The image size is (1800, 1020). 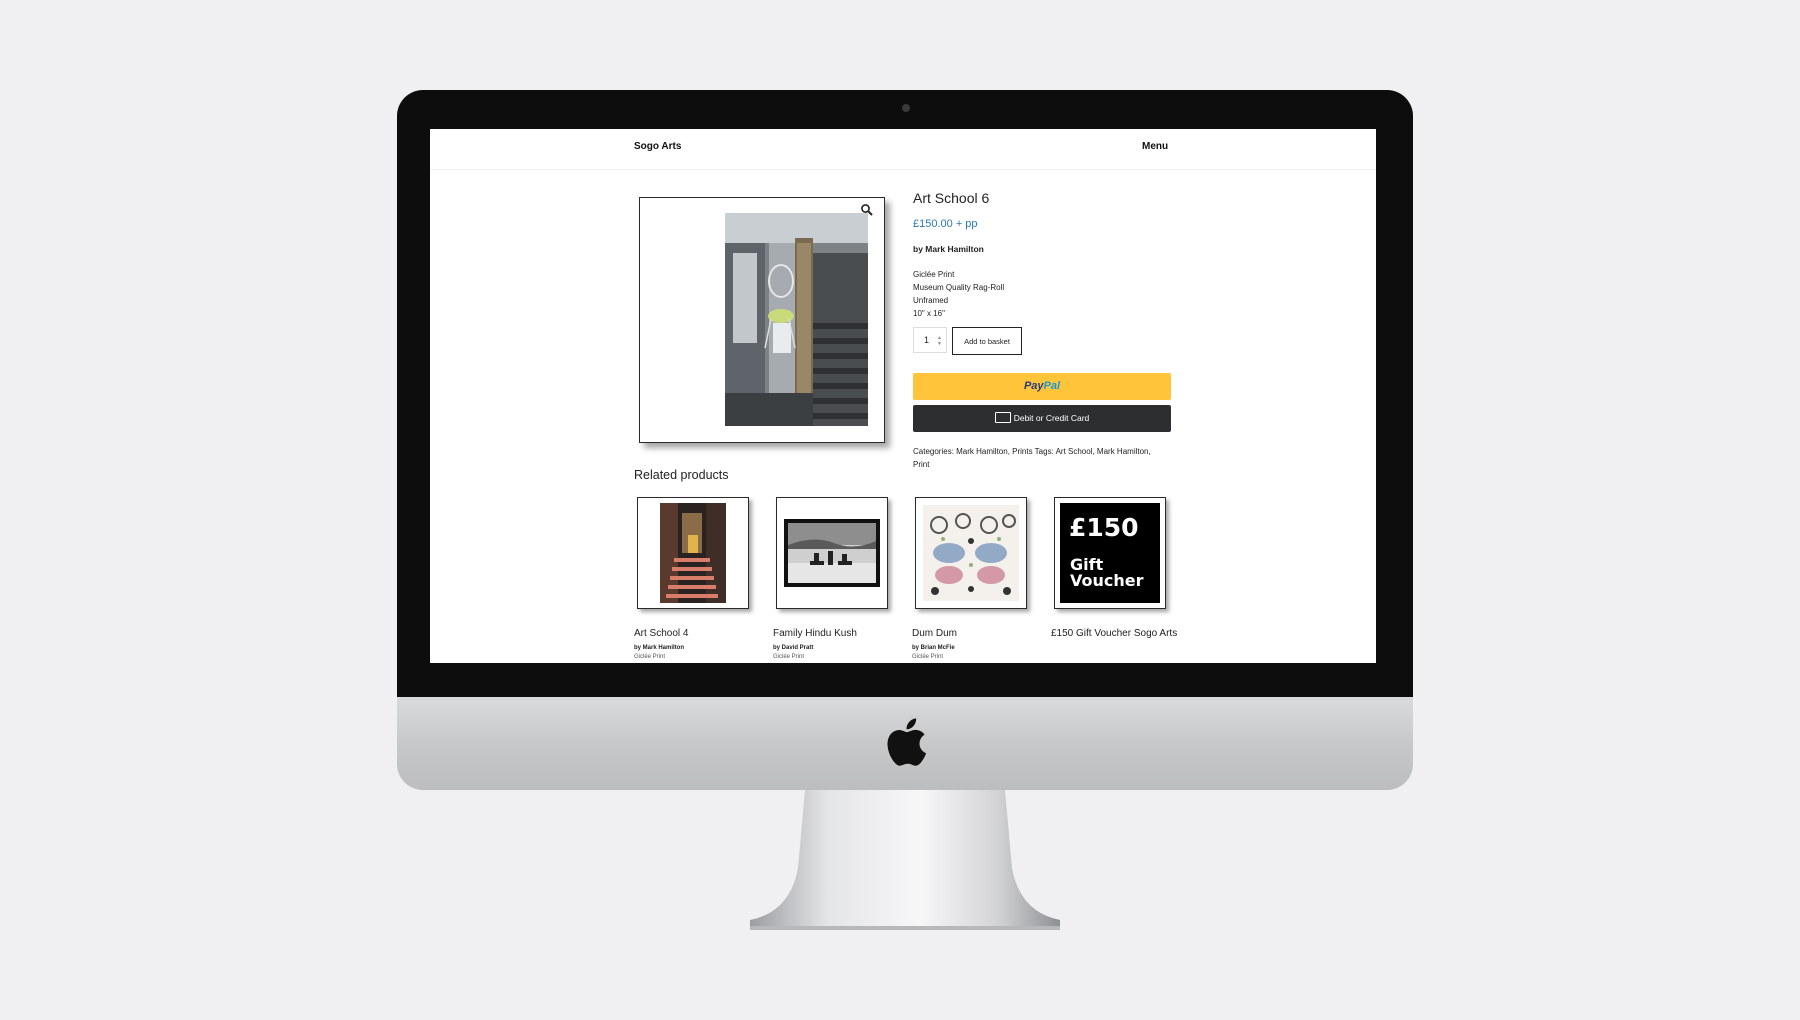 I want to click on monitor-stand, so click(x=905, y=860).